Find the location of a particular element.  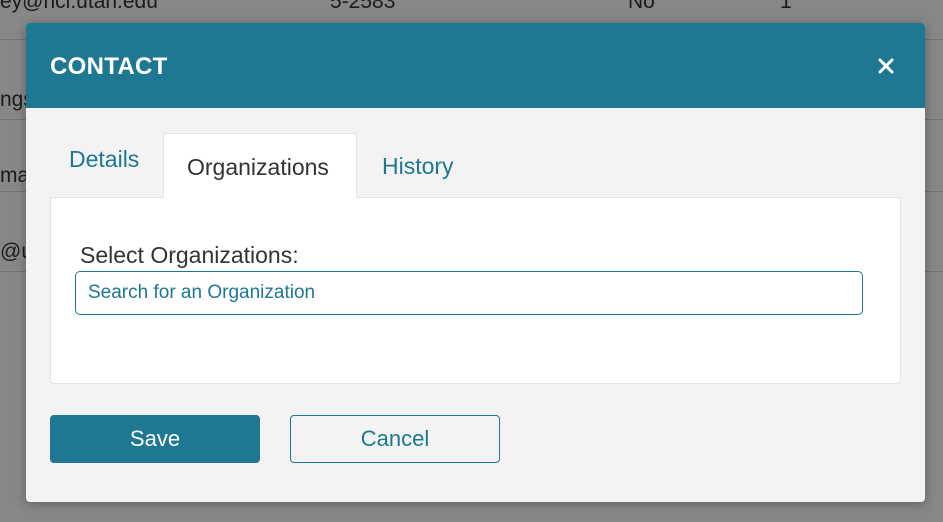

modal-title: CONTACT is located at coordinates (109, 66).